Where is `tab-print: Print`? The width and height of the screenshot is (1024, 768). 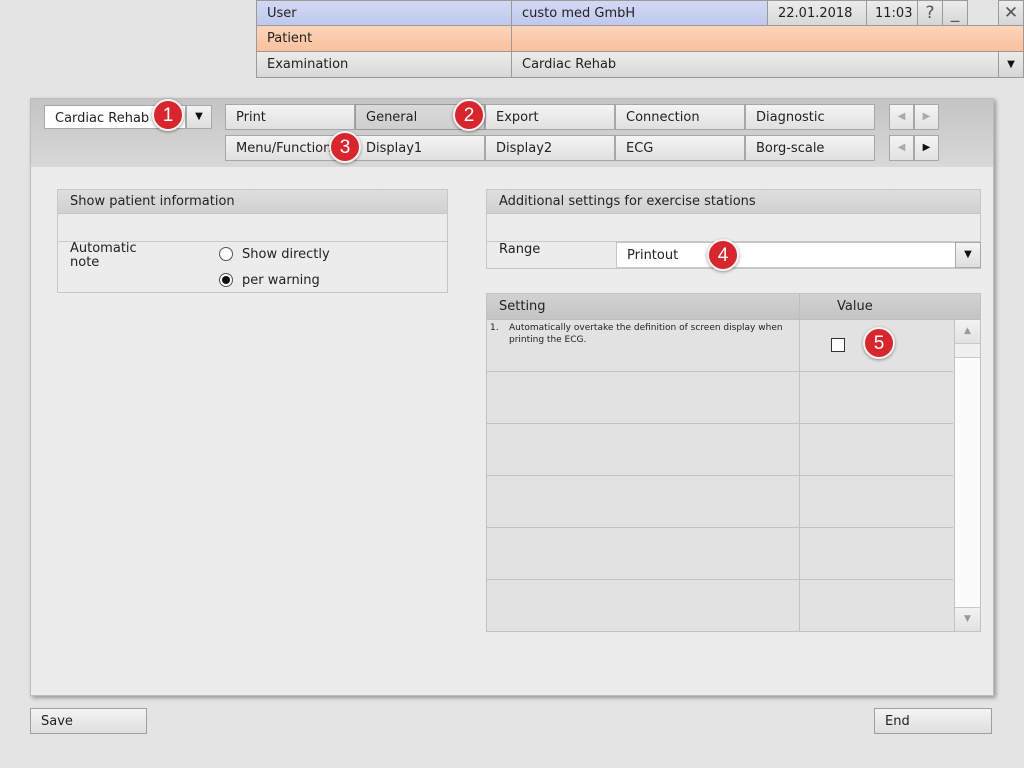 tab-print: Print is located at coordinates (290, 117).